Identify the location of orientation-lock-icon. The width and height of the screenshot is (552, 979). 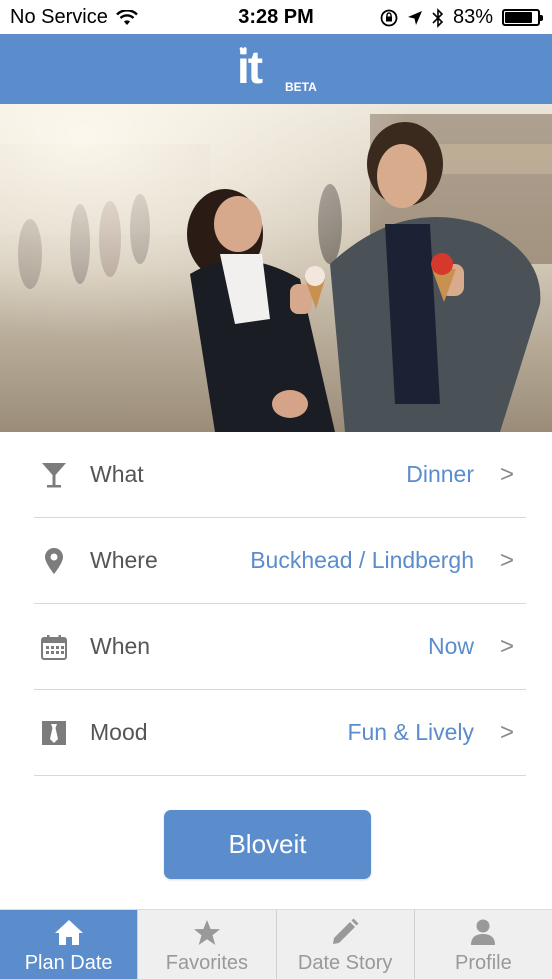
(389, 17).